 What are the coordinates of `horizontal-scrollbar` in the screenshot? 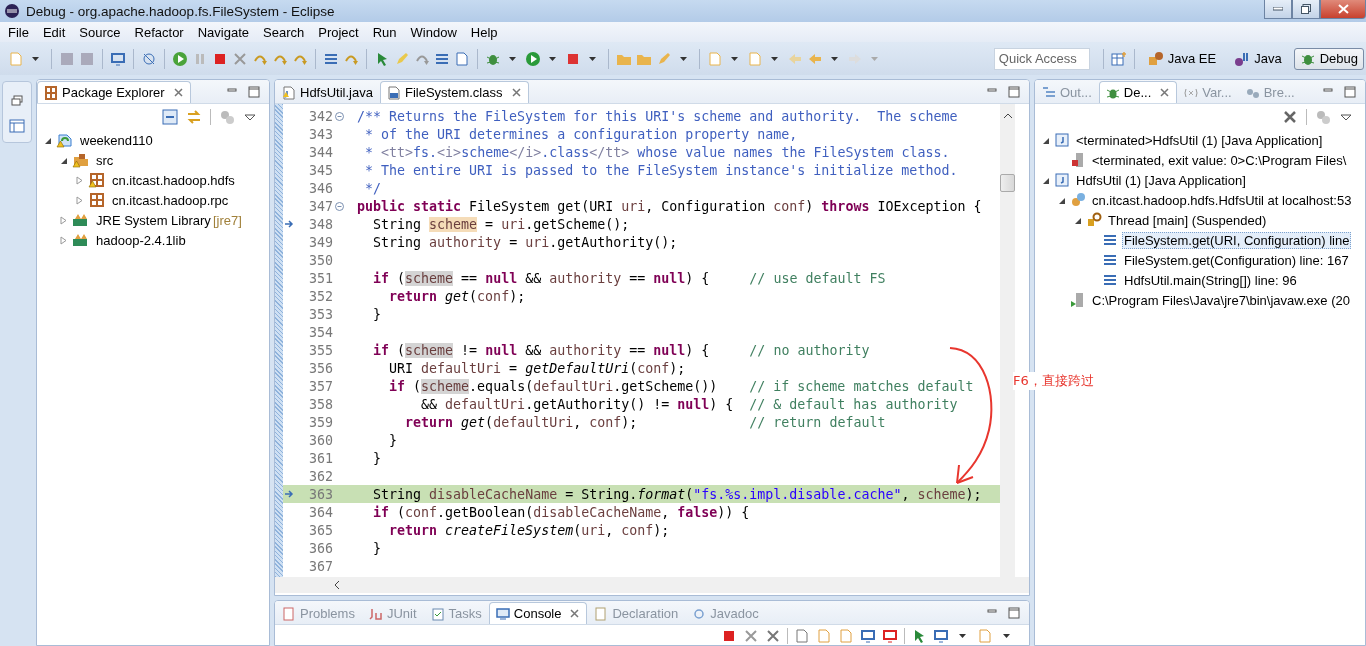 It's located at (652, 585).